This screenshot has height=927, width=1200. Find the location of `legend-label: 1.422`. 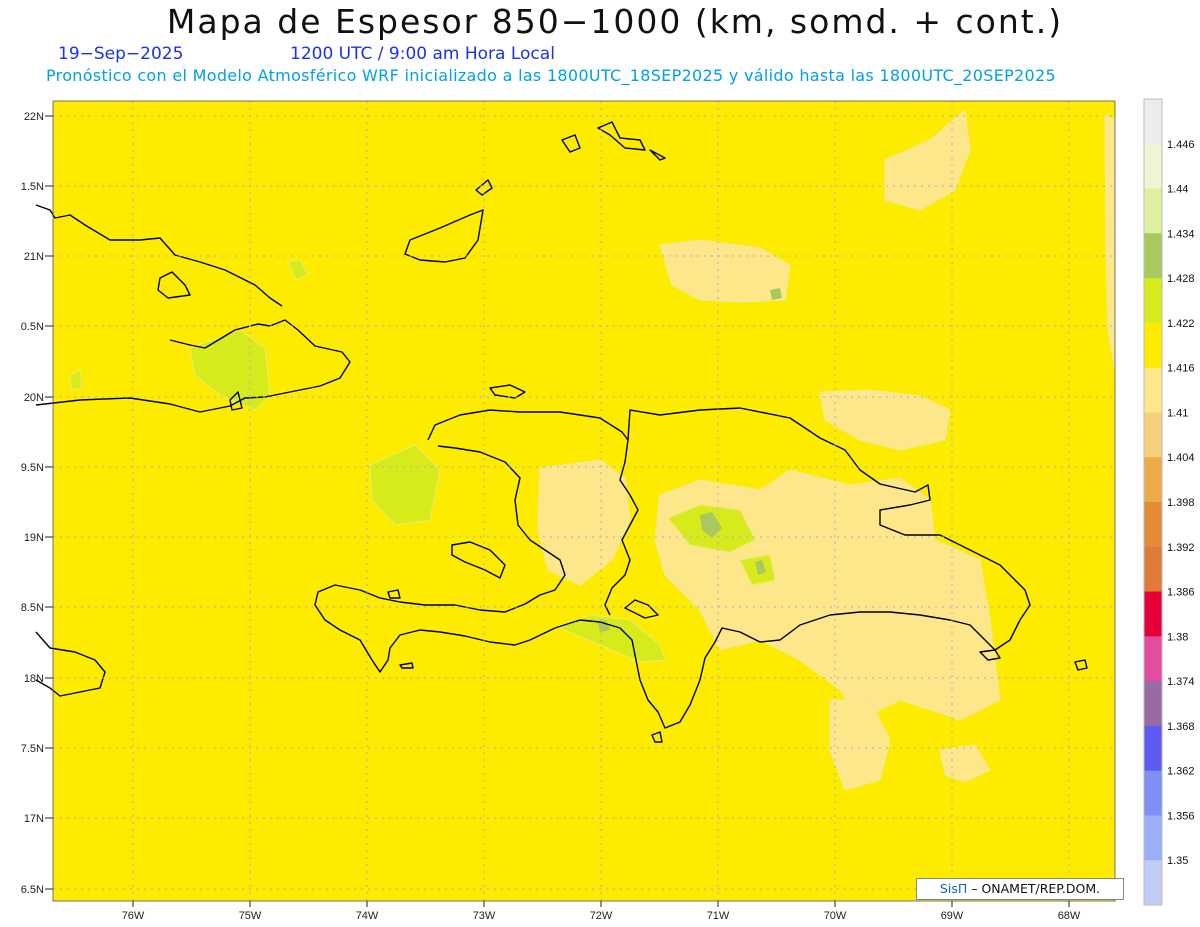

legend-label: 1.422 is located at coordinates (1181, 324).